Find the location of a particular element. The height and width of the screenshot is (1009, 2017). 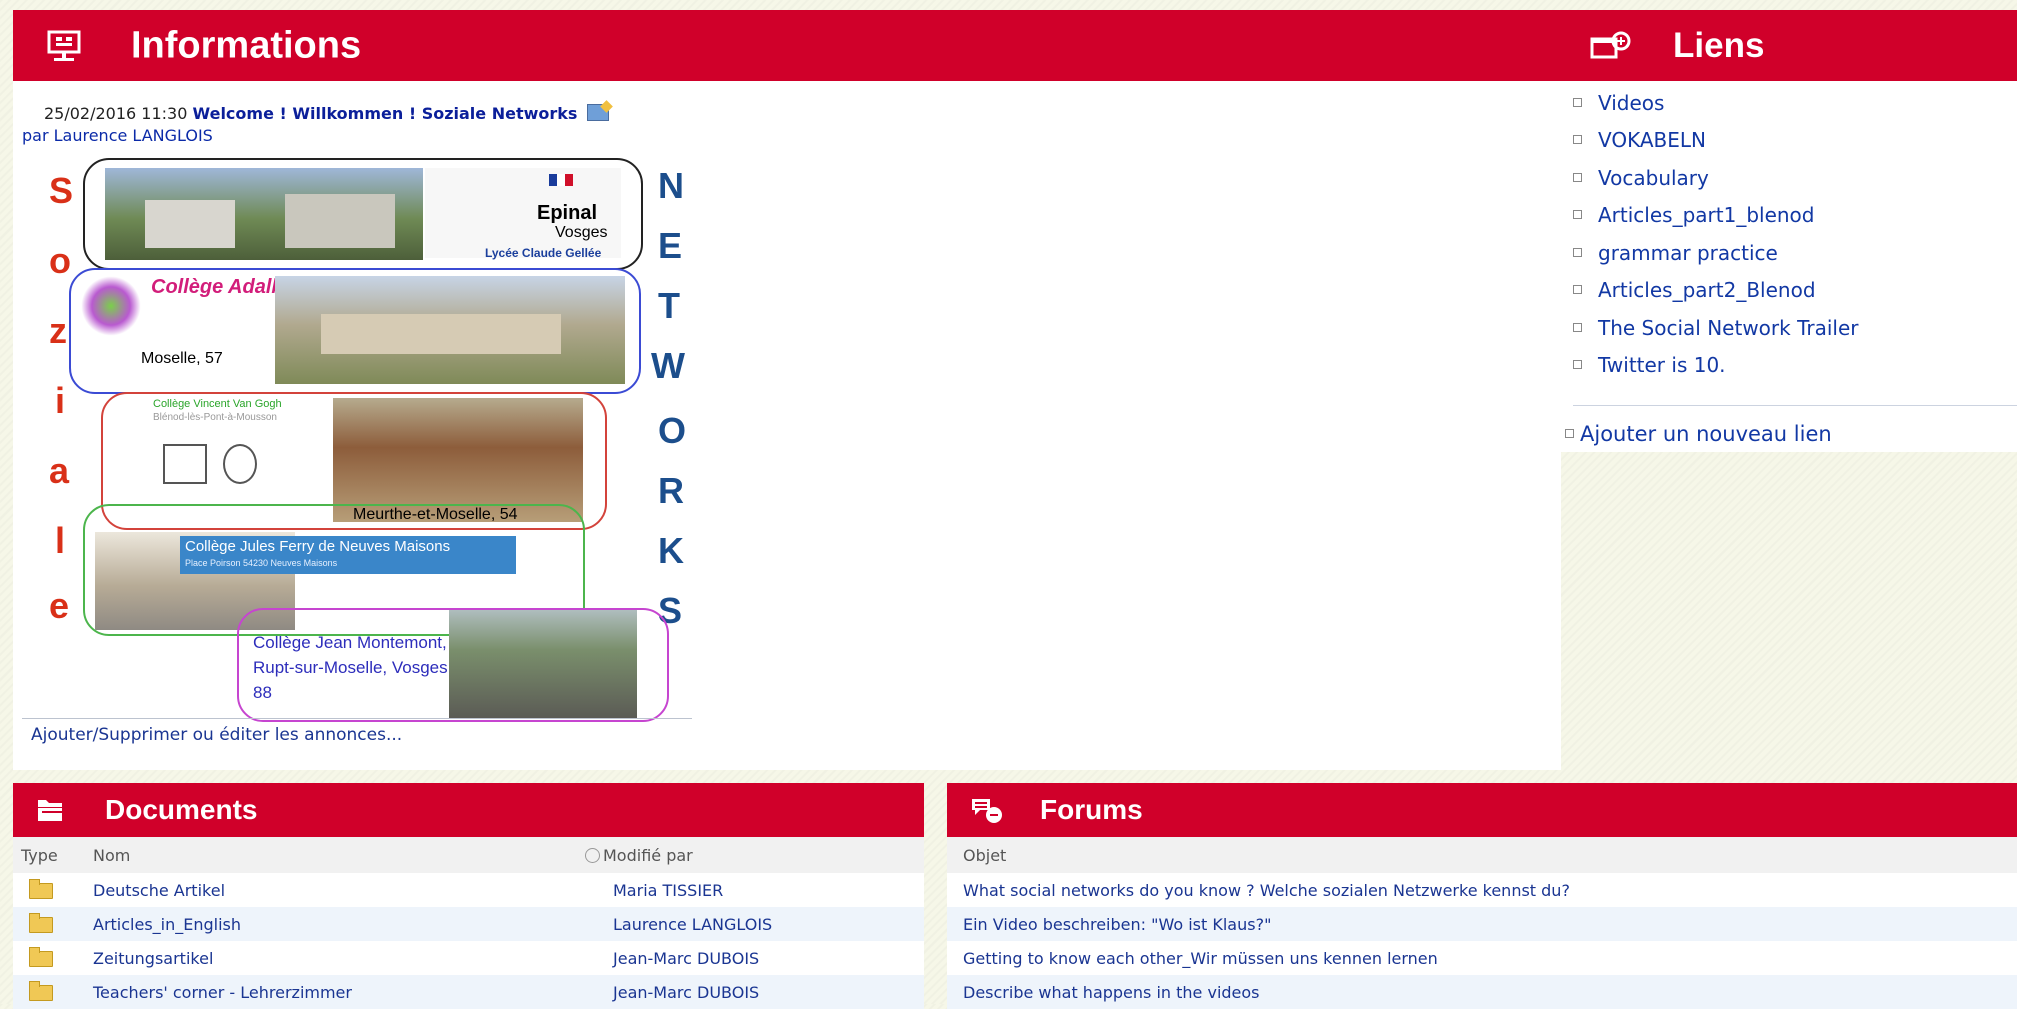

school-box-adalbert: Collège Adalbert Moselle, 57 is located at coordinates (355, 331).